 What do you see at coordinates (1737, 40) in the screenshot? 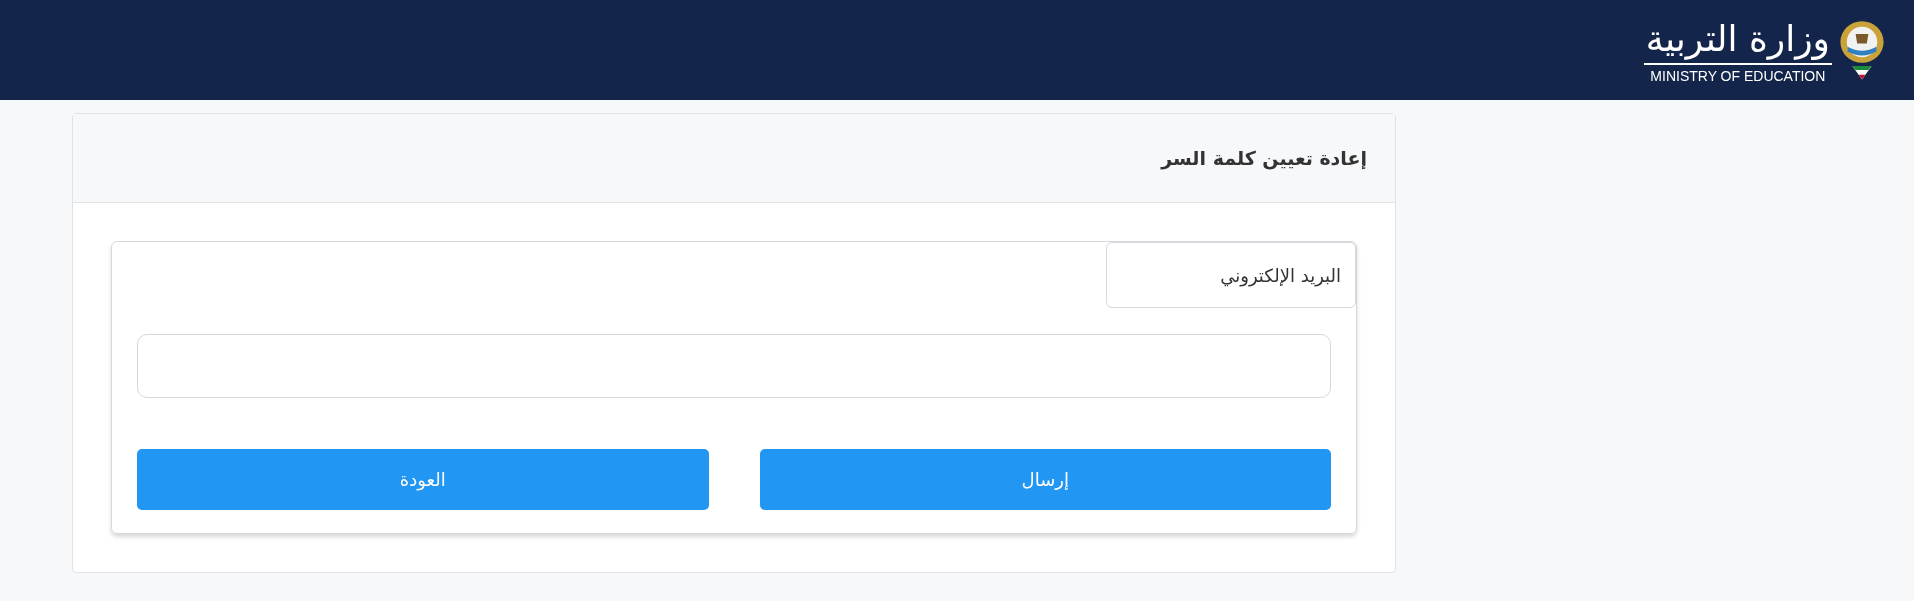
I see `logo-title: وزارة التربية` at bounding box center [1737, 40].